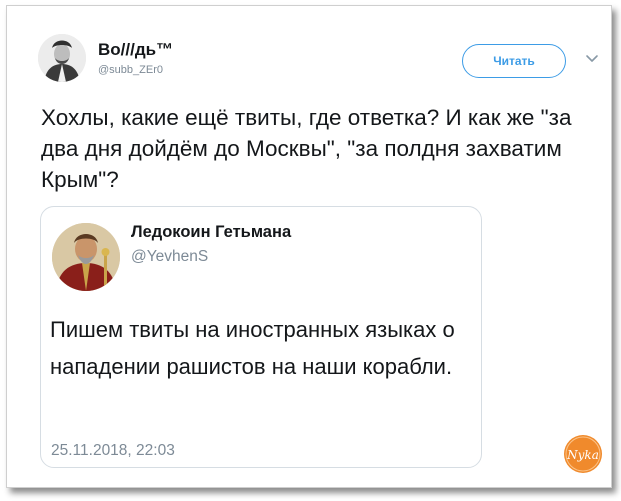 Image resolution: width=621 pixels, height=501 pixels. What do you see at coordinates (113, 451) in the screenshot?
I see `quoted-tweet-timestamp: 25.11.2018, 22:03` at bounding box center [113, 451].